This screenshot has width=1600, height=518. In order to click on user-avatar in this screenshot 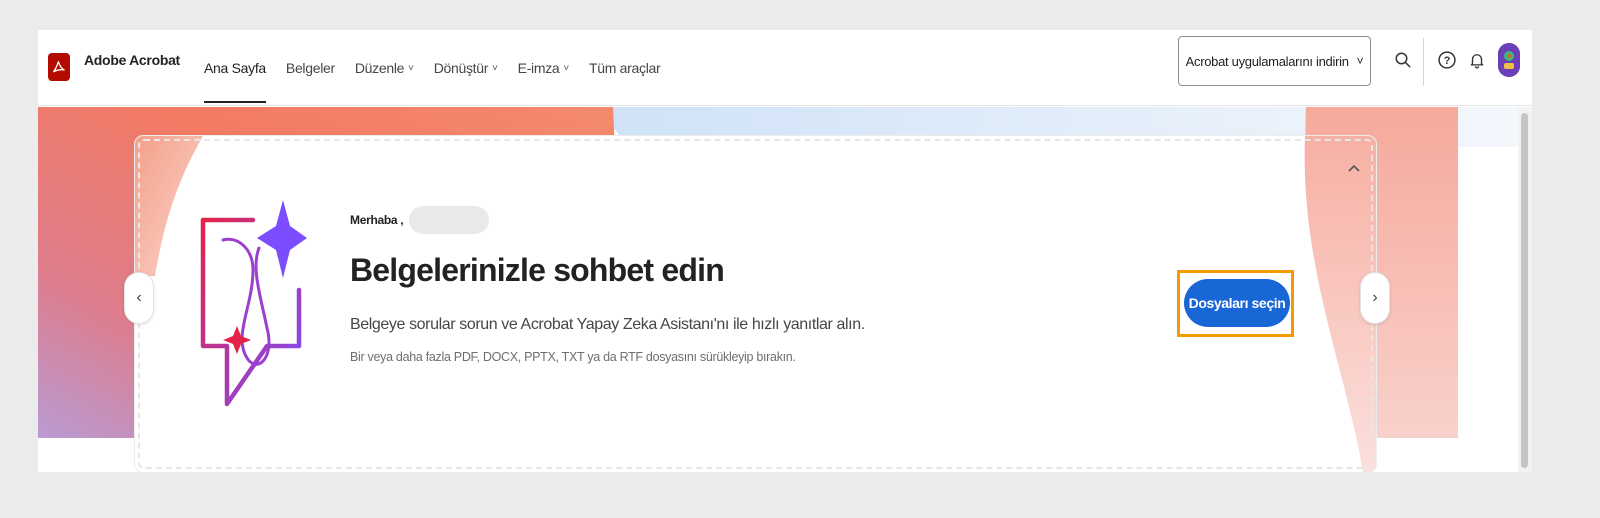, I will do `click(1509, 60)`.